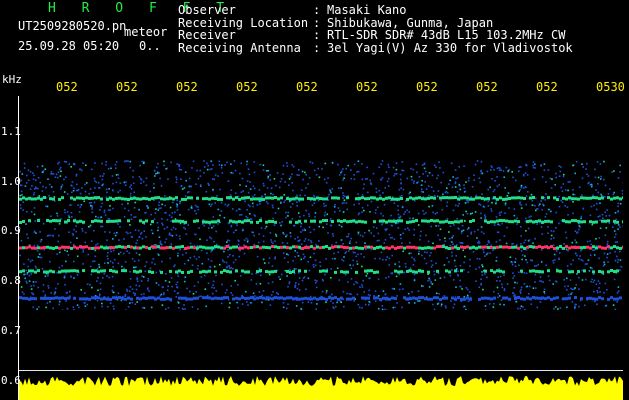 Image resolution: width=629 pixels, height=400 pixels. I want to click on filename: UT2509280520.pn, so click(72, 26).